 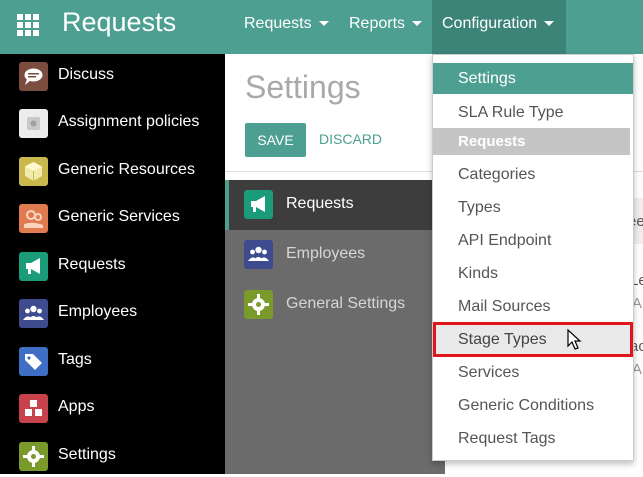 What do you see at coordinates (575, 339) in the screenshot?
I see `mouse-pointer-icon` at bounding box center [575, 339].